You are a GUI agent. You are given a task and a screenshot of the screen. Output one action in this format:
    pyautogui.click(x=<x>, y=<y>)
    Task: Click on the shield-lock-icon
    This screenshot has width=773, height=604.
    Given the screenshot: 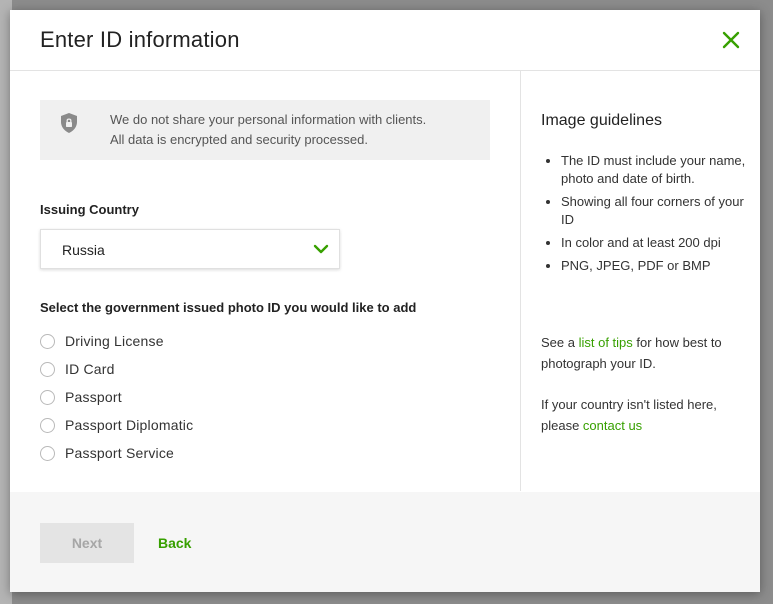 What is the action you would take?
    pyautogui.click(x=69, y=123)
    